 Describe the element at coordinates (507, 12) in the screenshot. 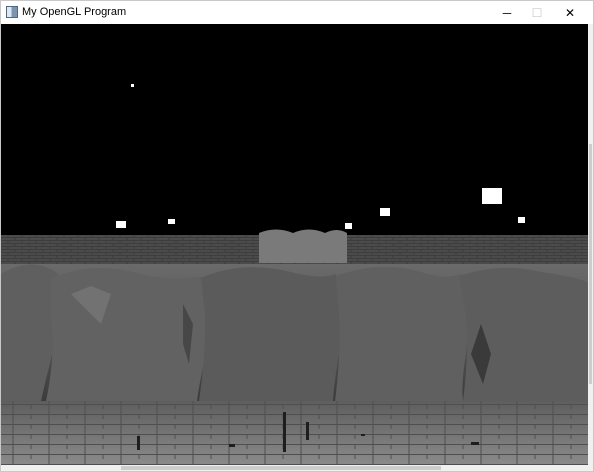

I see `minimize-button: ─` at that location.